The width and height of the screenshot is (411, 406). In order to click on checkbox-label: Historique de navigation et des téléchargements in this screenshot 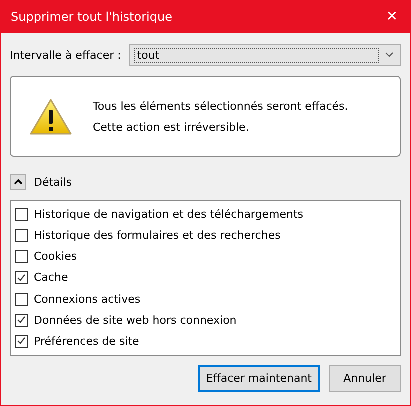, I will do `click(169, 215)`.